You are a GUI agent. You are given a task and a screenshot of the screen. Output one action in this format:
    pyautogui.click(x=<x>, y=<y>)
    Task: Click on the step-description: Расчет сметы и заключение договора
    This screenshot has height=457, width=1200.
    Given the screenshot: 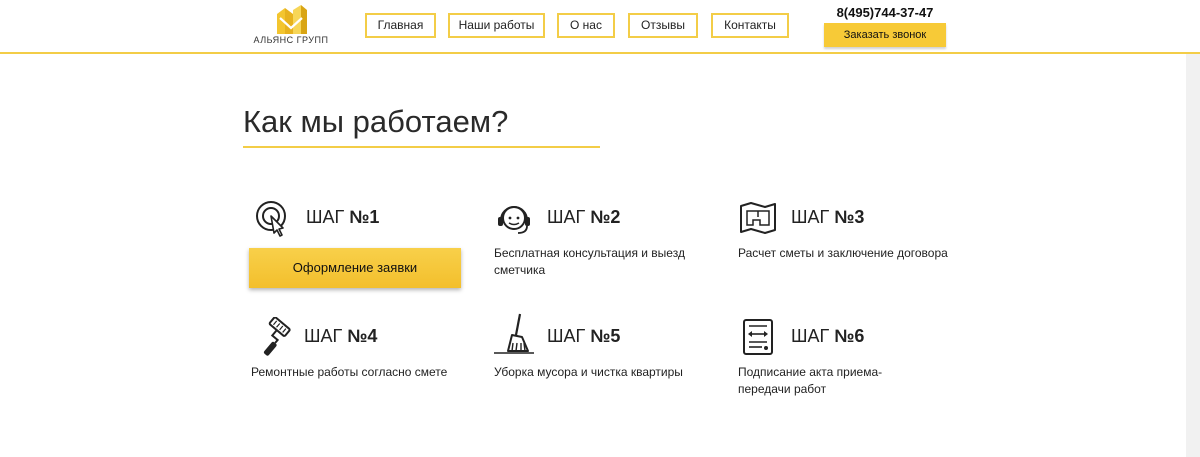 What is the action you would take?
    pyautogui.click(x=843, y=253)
    